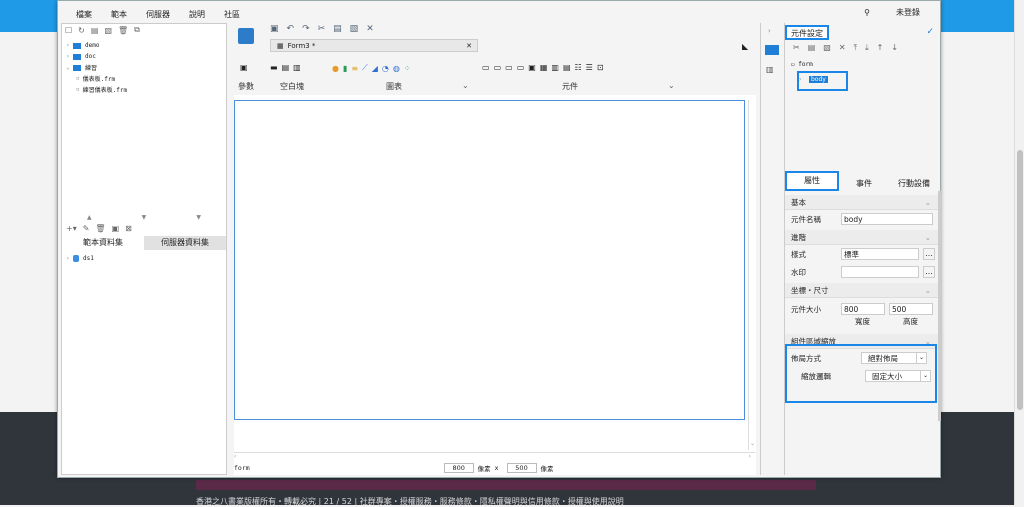  Describe the element at coordinates (123, 30) in the screenshot. I see `delete-icon: 🗑` at that location.